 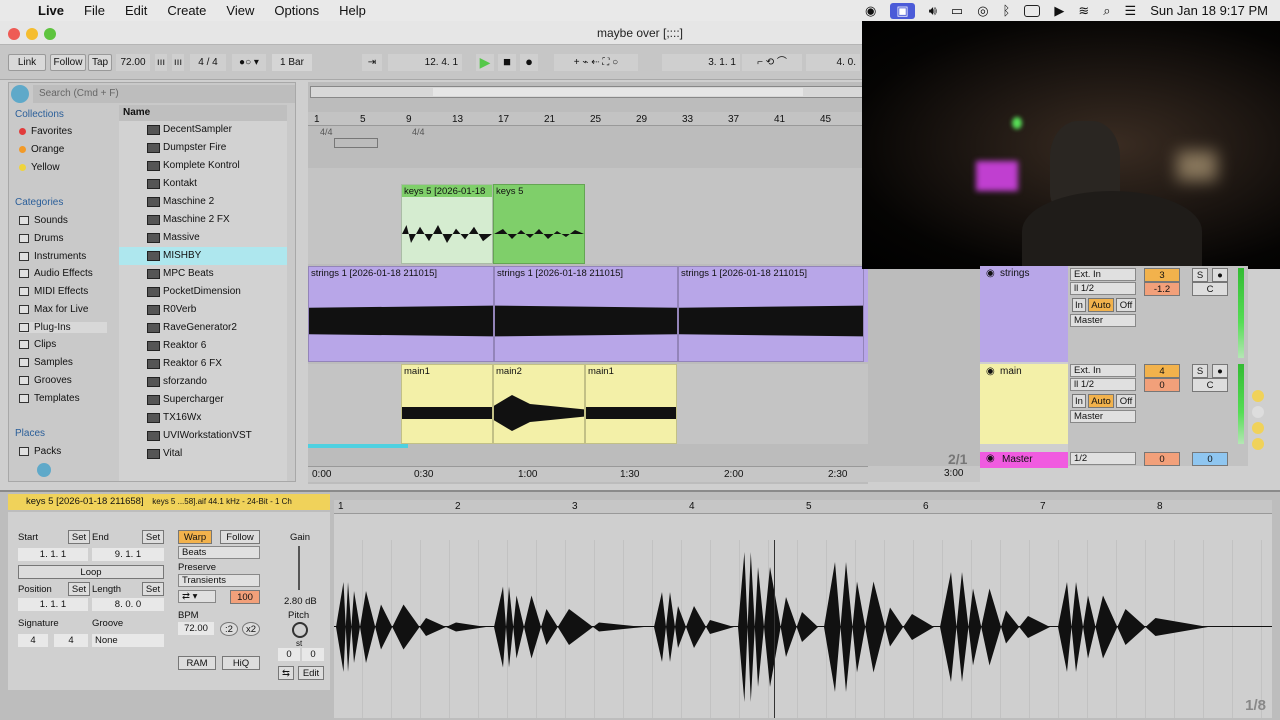 I want to click on set-start-button: Set, so click(x=79, y=537).